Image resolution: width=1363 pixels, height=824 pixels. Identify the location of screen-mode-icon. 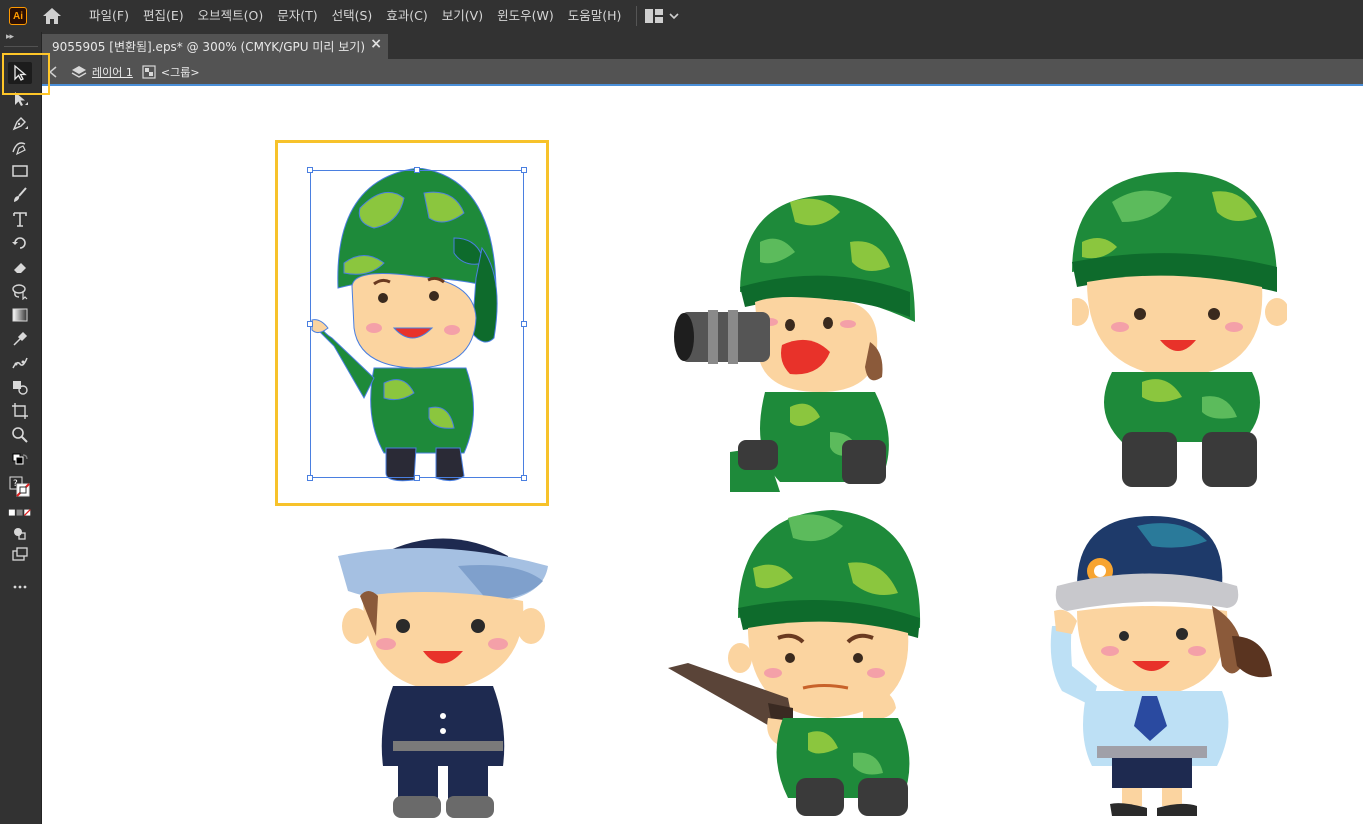
(20, 554).